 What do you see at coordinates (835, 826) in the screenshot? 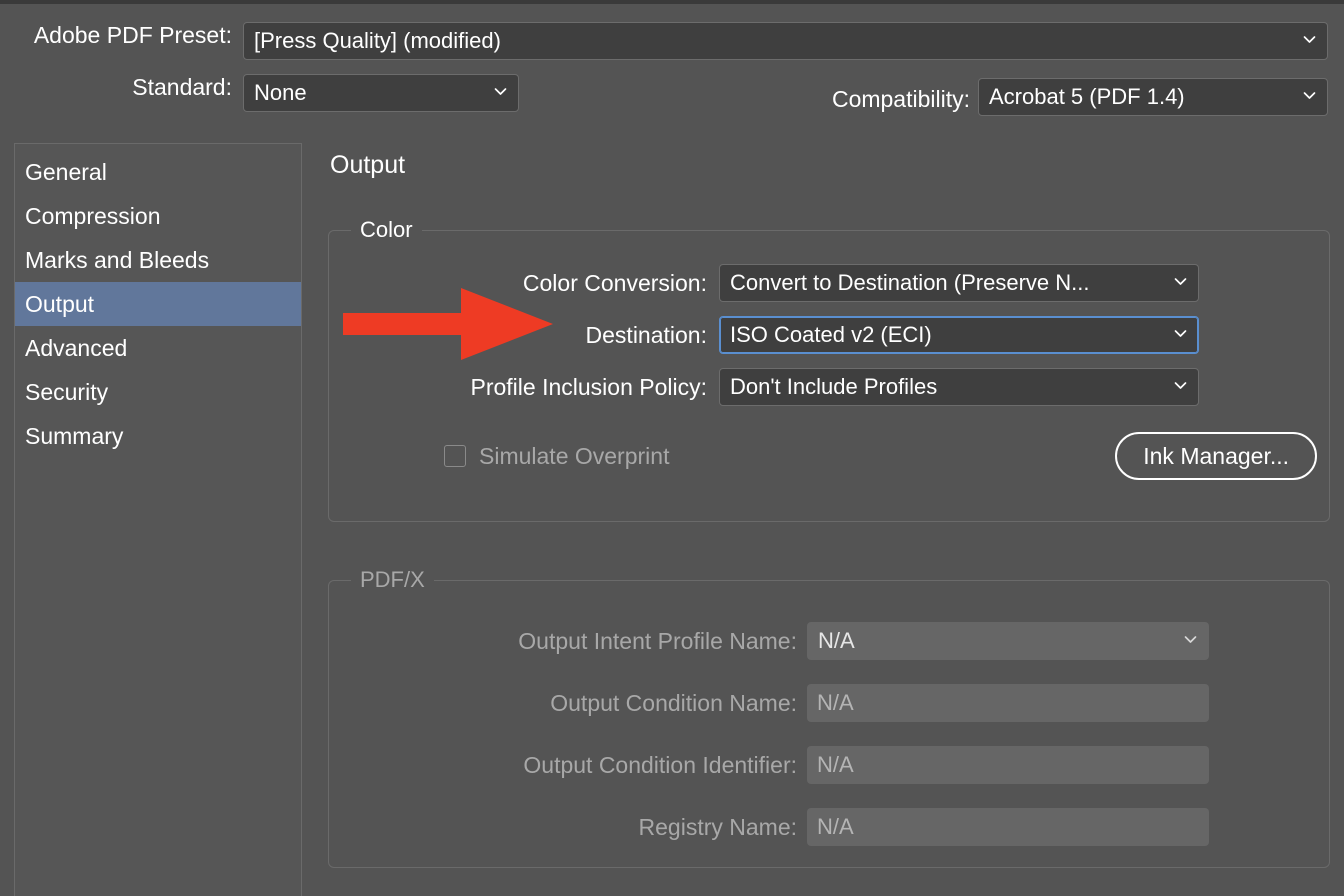
I see `registry-name-value: N/A` at bounding box center [835, 826].